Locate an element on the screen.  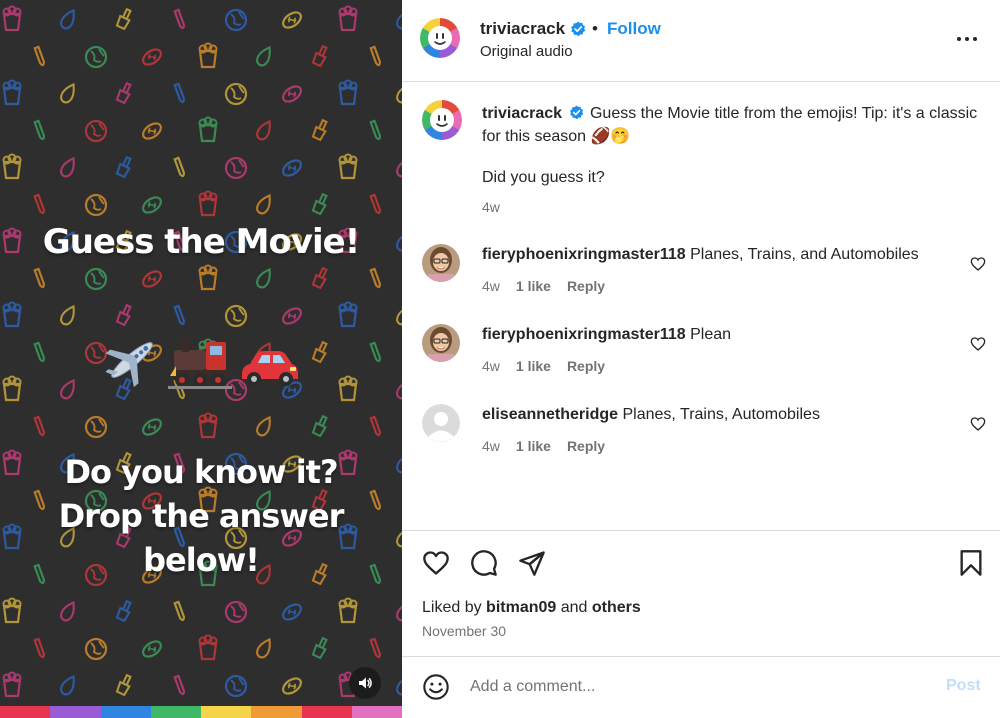
comment-meta: 4w 1 like Reply is located at coordinates (543, 446).